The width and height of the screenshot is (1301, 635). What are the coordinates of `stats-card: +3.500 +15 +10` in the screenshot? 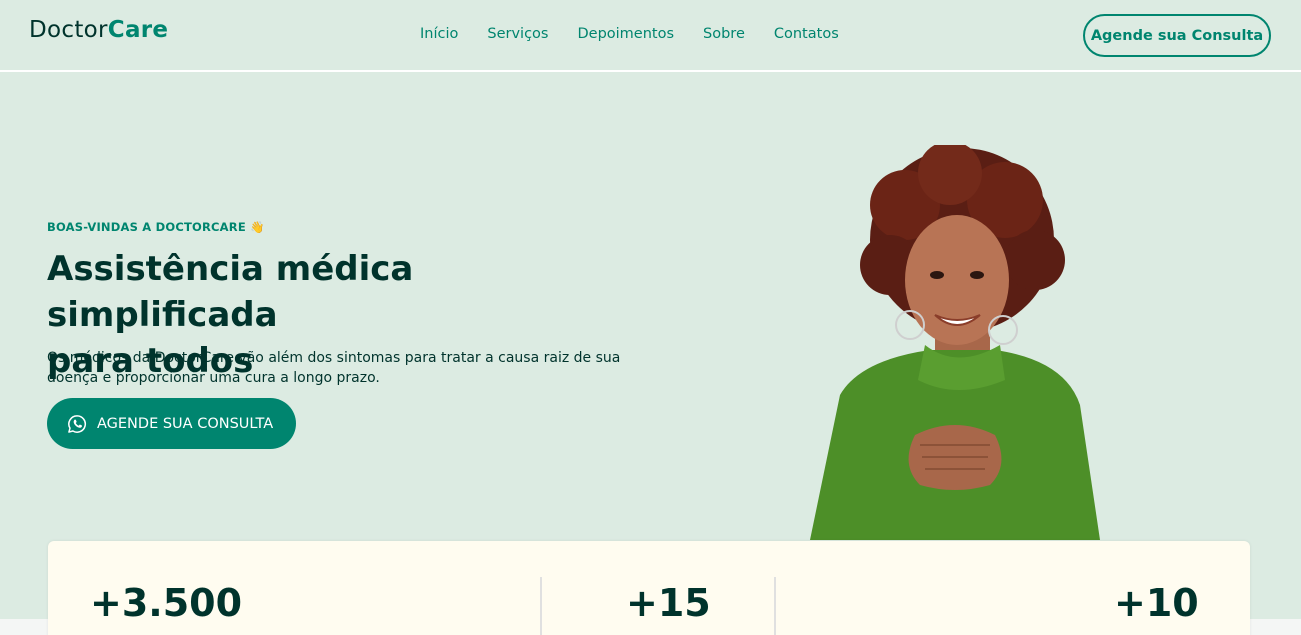 It's located at (649, 588).